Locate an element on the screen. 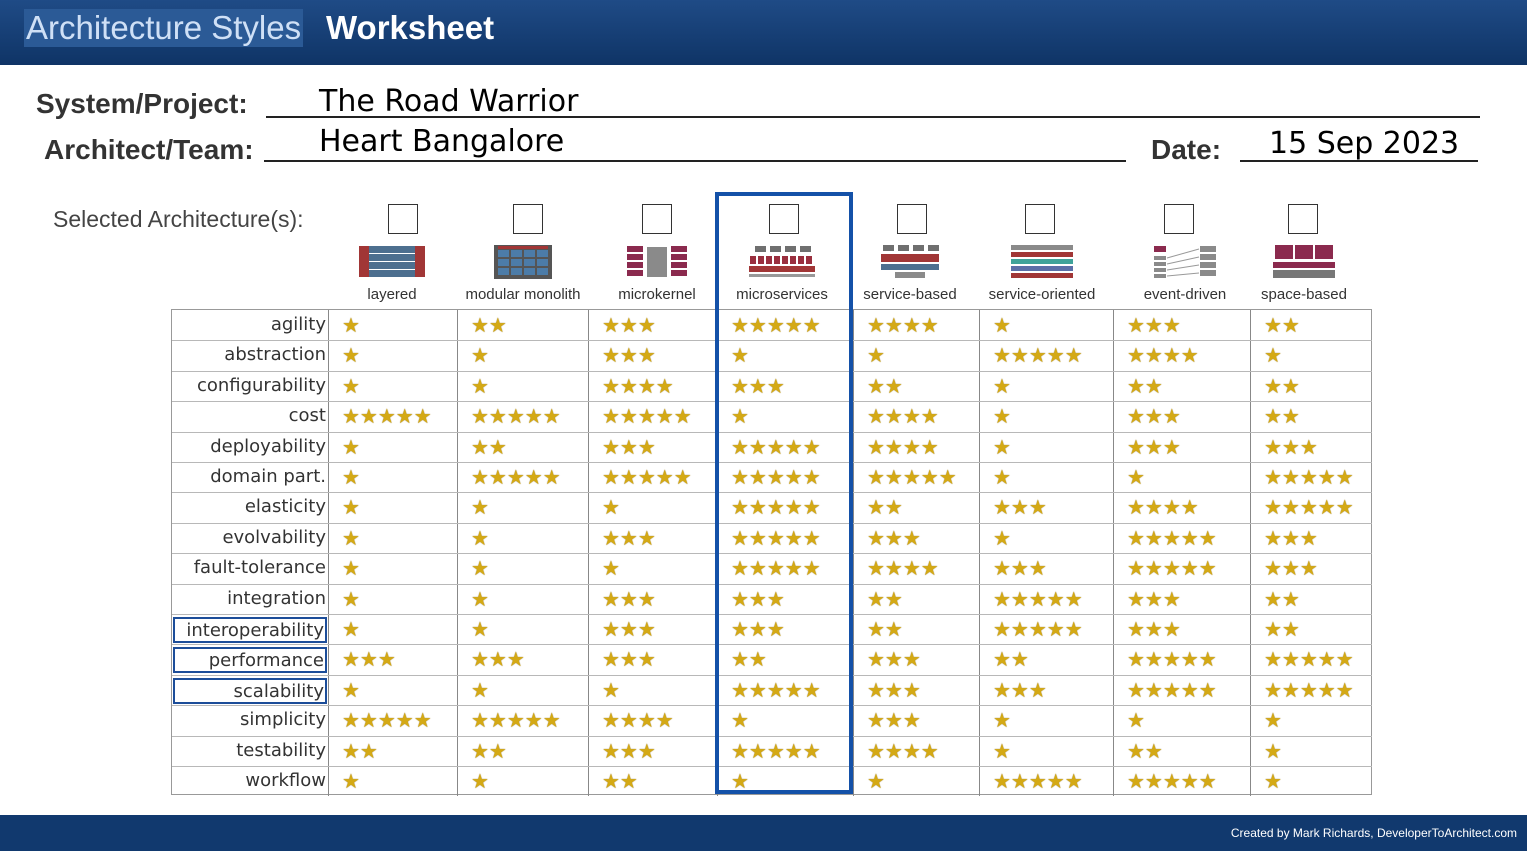 The width and height of the screenshot is (1527, 851). select-checkbox-modular-monolith is located at coordinates (528, 219).